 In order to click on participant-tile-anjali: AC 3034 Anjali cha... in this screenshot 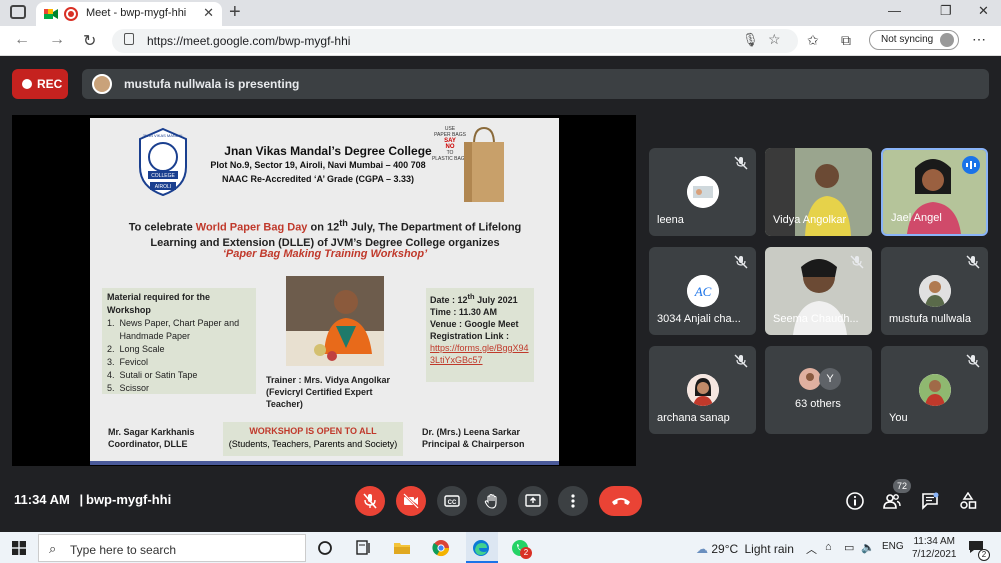, I will do `click(702, 291)`.